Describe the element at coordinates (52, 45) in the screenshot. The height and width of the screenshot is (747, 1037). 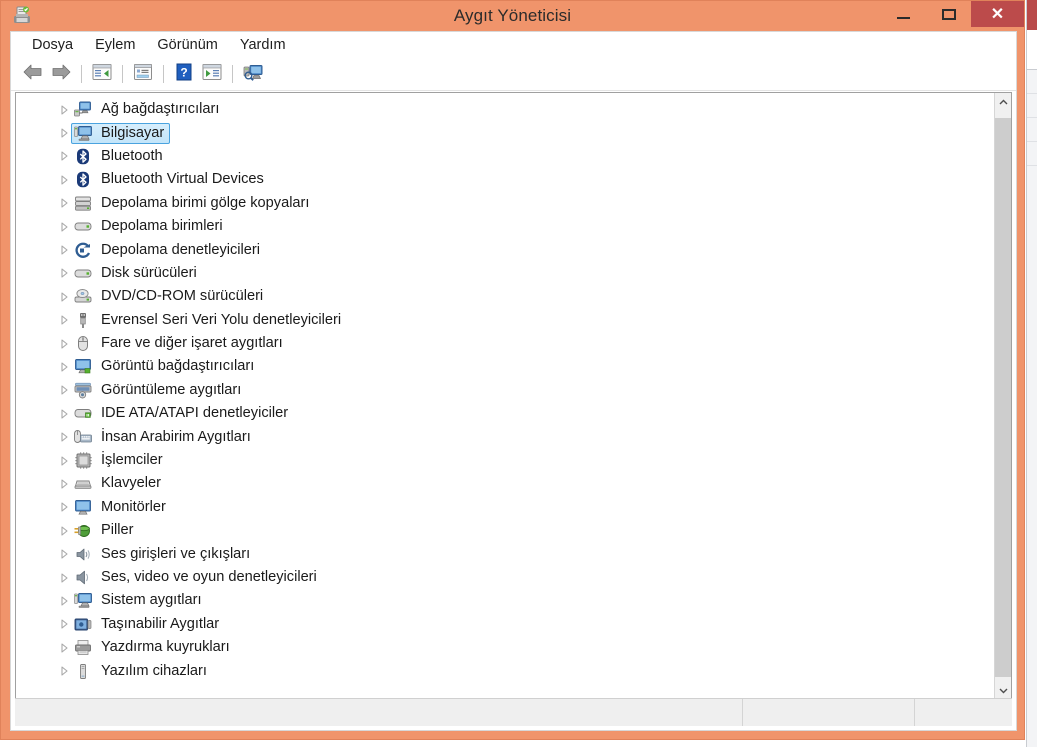
I see `menu-item-dosya: Dosya` at that location.